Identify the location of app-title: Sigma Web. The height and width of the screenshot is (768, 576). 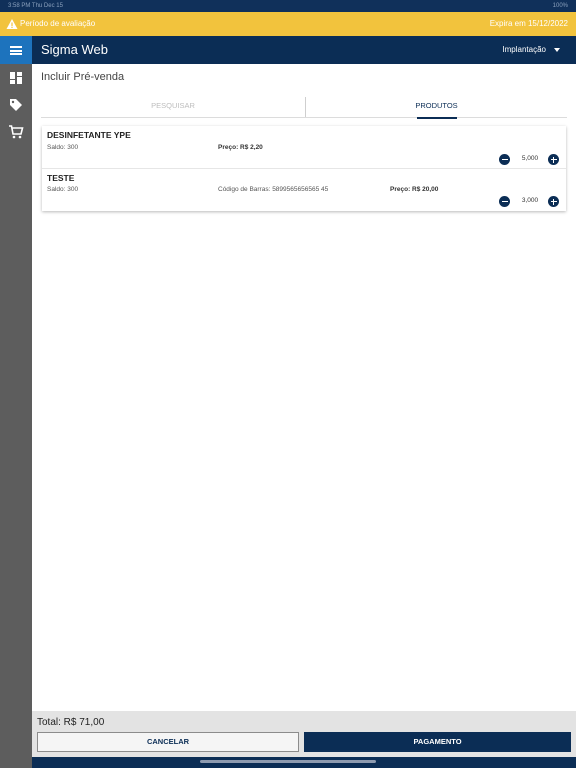
(74, 49).